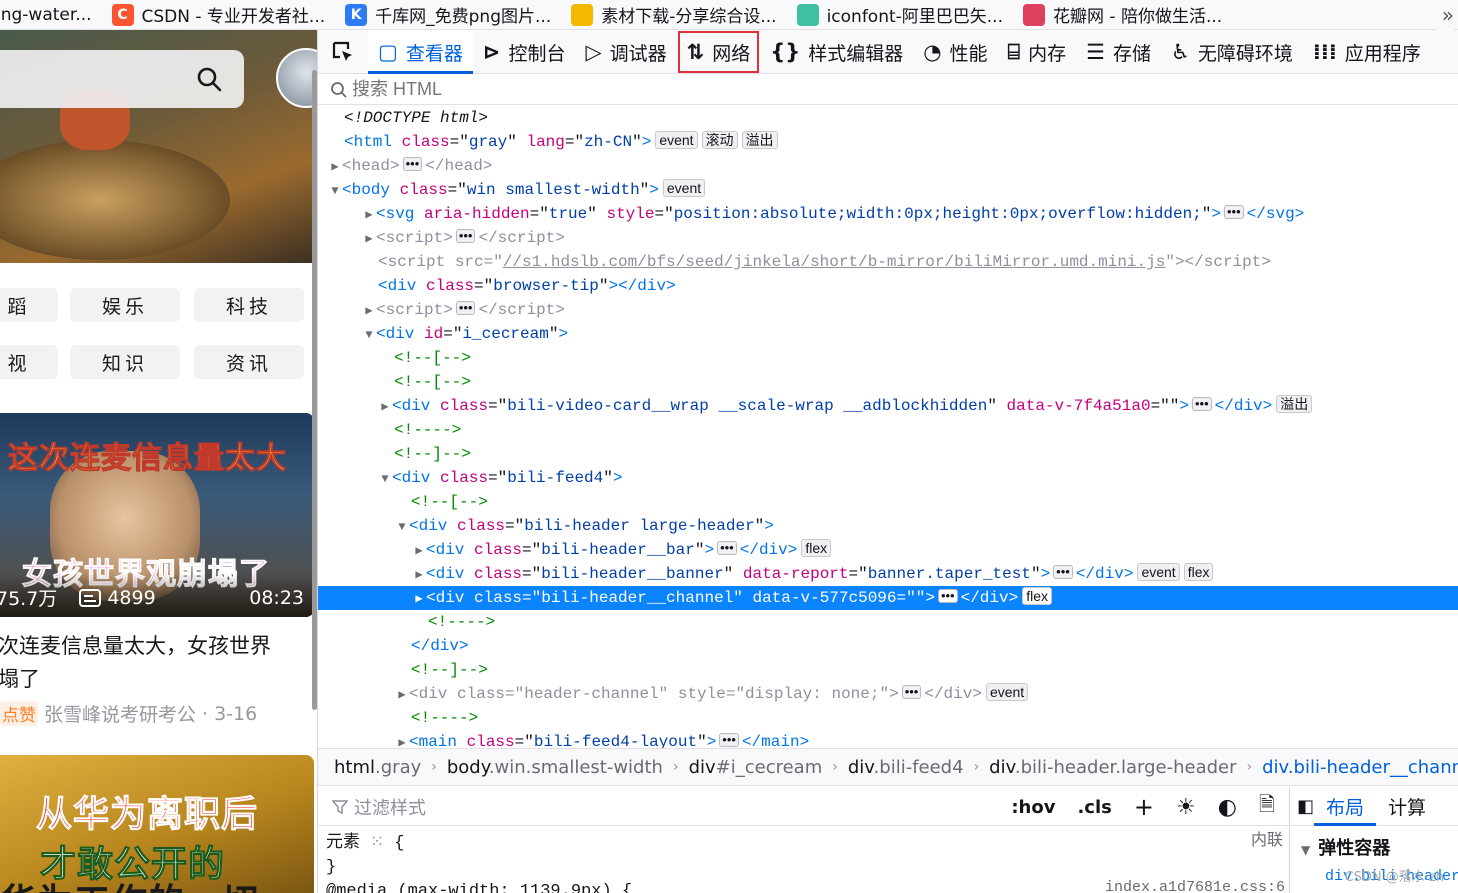 The width and height of the screenshot is (1458, 893). What do you see at coordinates (1444, 15) in the screenshot?
I see `bookmarks-overflow-icon: »` at bounding box center [1444, 15].